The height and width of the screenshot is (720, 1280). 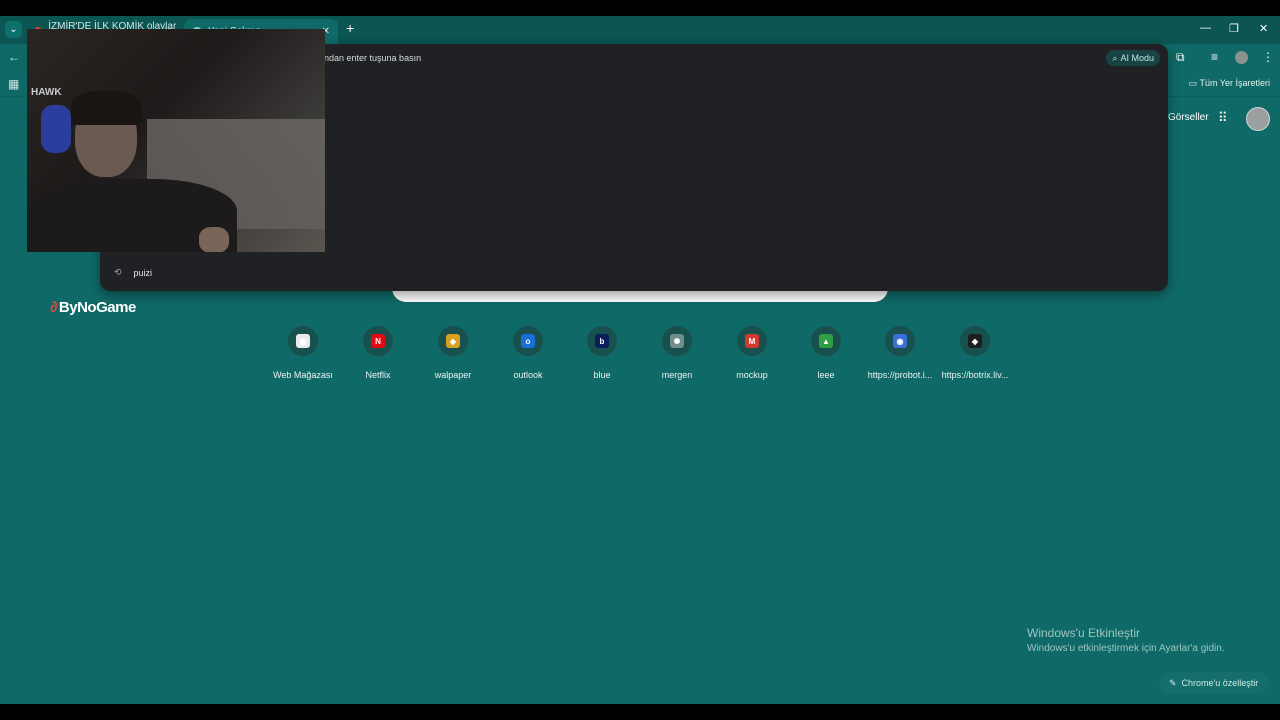 I want to click on google-apps-icon: ⠿, so click(x=1223, y=118).